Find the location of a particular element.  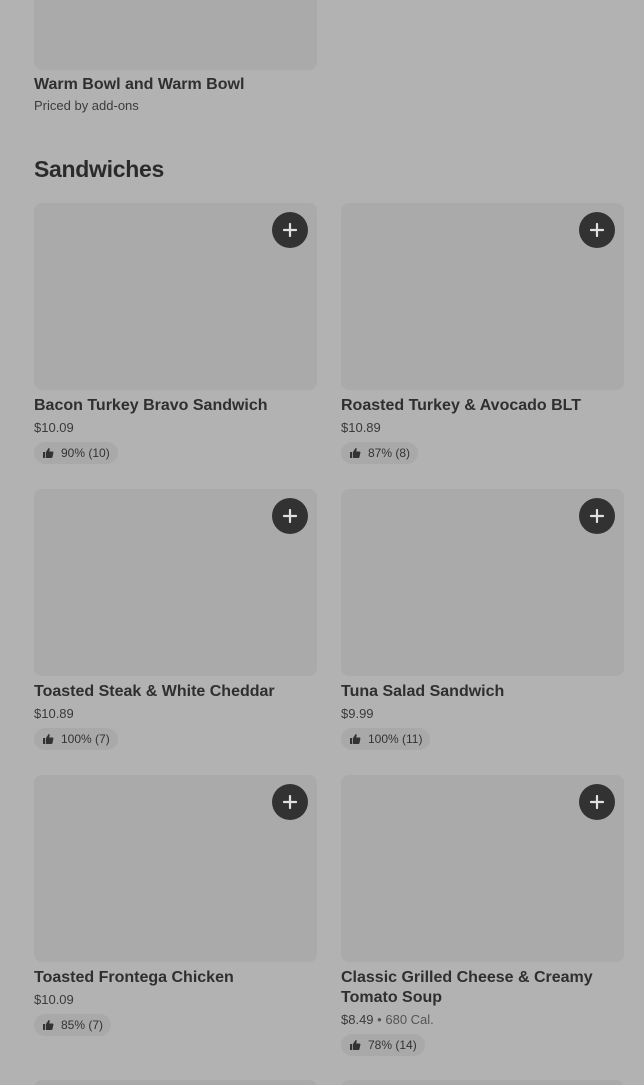

rating-badge: 100% (7) is located at coordinates (76, 739).